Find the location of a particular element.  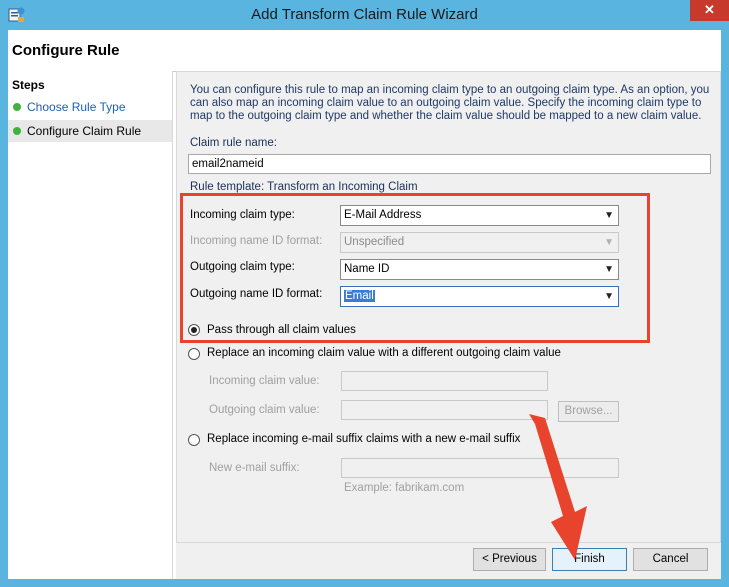

step-choose-rule-type: Choose Rule Type is located at coordinates (90, 107).